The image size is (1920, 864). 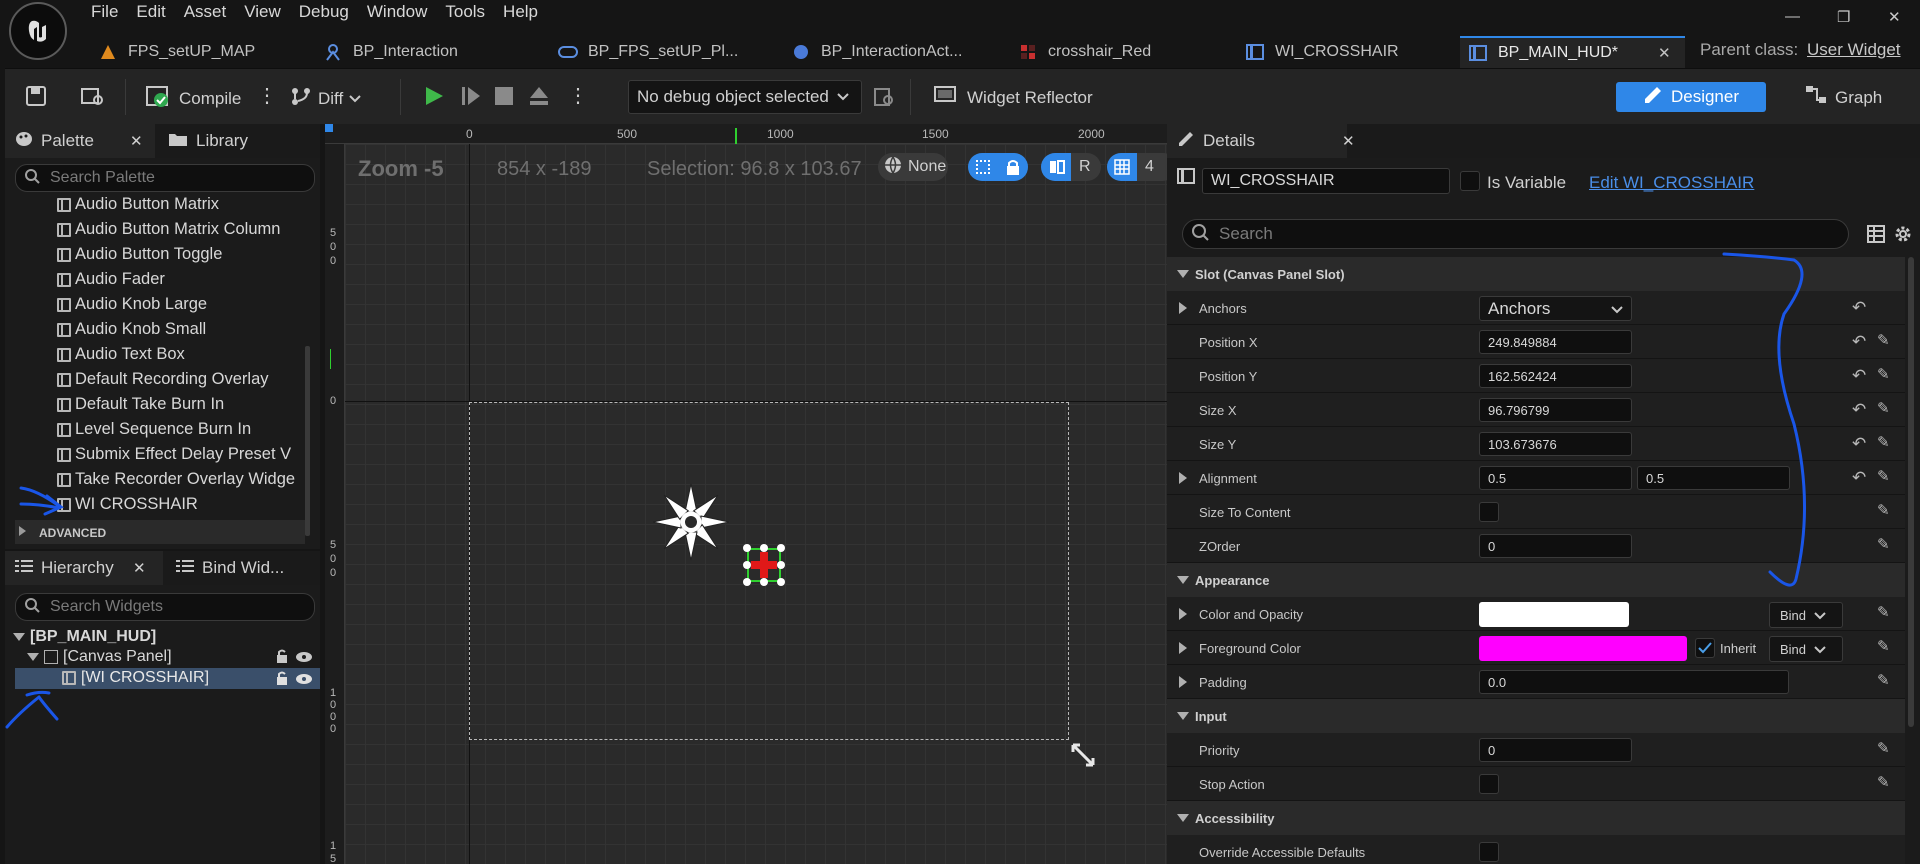 What do you see at coordinates (1149, 167) in the screenshot?
I see `grid-size: 4` at bounding box center [1149, 167].